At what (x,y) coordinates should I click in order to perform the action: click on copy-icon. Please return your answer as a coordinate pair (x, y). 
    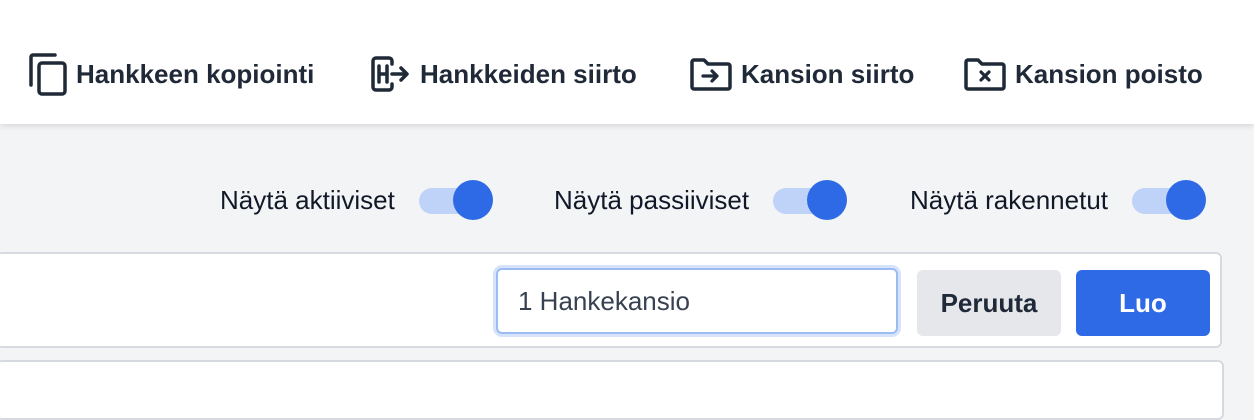
    Looking at the image, I should click on (48, 74).